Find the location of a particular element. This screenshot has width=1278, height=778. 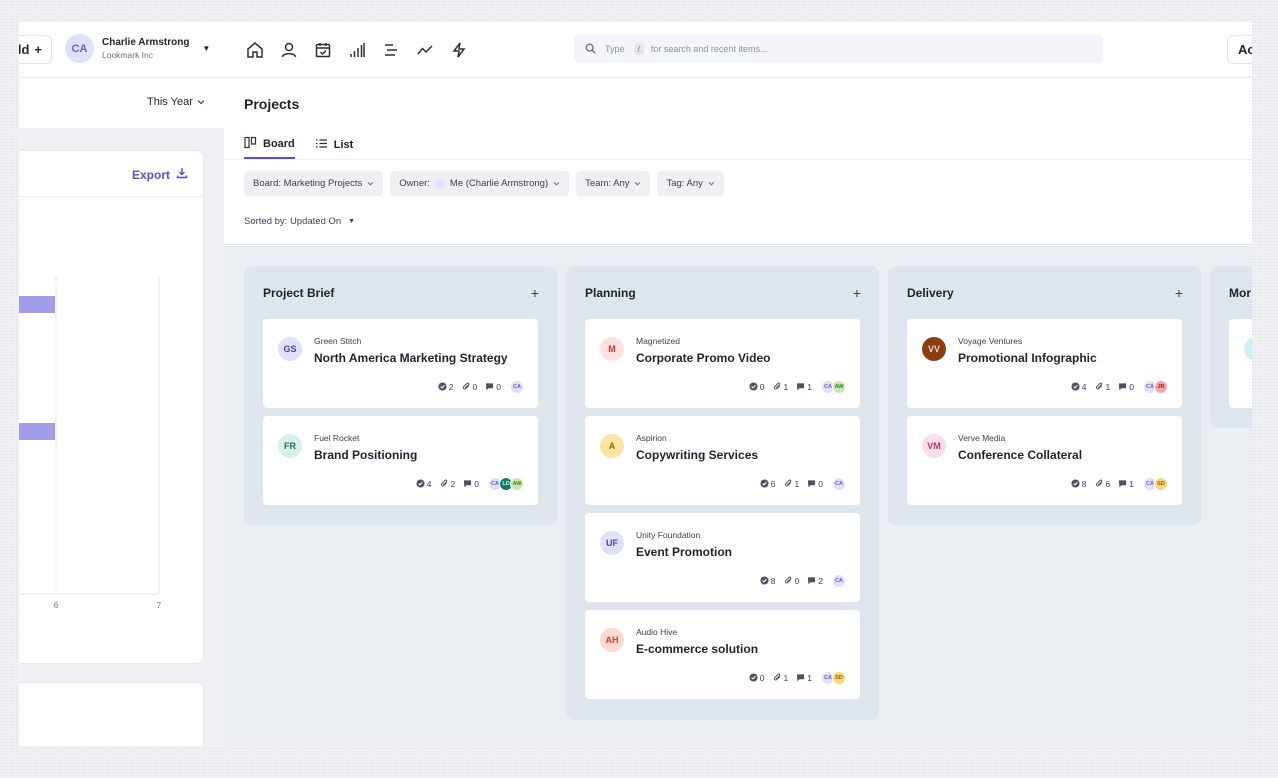

client-name: Verve Media is located at coordinates (982, 438).